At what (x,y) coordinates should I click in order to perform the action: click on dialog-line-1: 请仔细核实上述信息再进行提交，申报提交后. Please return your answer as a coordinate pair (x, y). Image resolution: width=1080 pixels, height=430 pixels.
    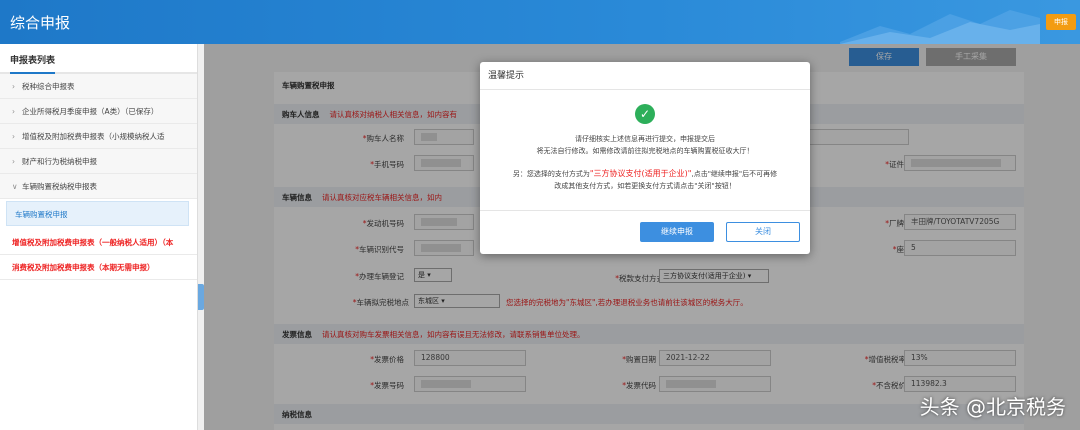
    Looking at the image, I should click on (645, 139).